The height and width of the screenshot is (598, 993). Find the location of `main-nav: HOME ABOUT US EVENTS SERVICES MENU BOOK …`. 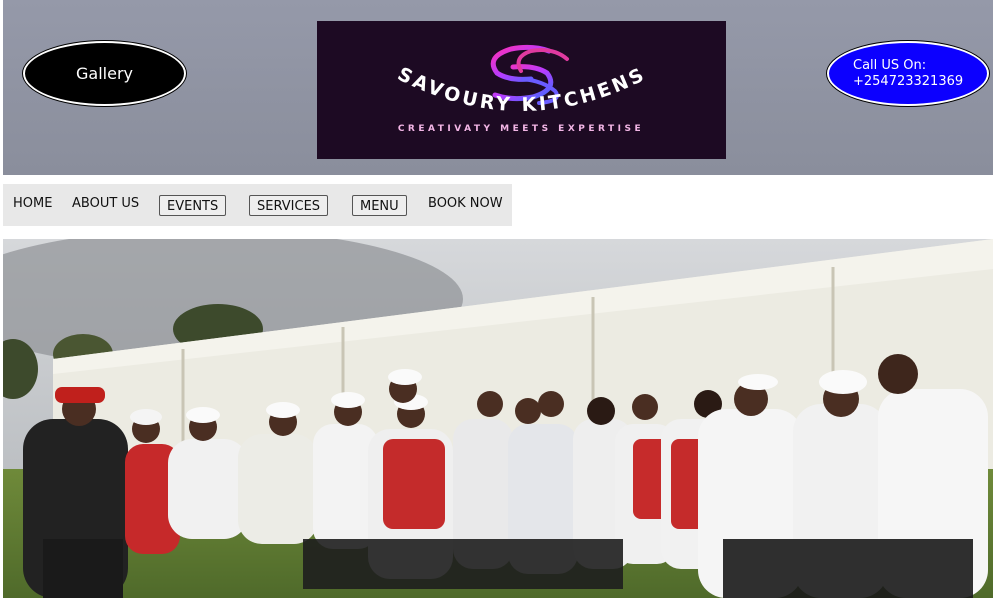

main-nav: HOME ABOUT US EVENTS SERVICES MENU BOOK … is located at coordinates (257, 205).